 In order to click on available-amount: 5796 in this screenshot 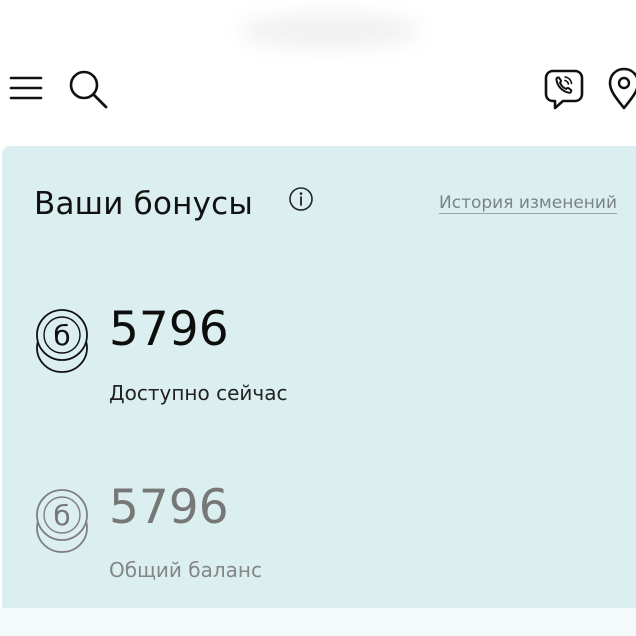, I will do `click(169, 329)`.